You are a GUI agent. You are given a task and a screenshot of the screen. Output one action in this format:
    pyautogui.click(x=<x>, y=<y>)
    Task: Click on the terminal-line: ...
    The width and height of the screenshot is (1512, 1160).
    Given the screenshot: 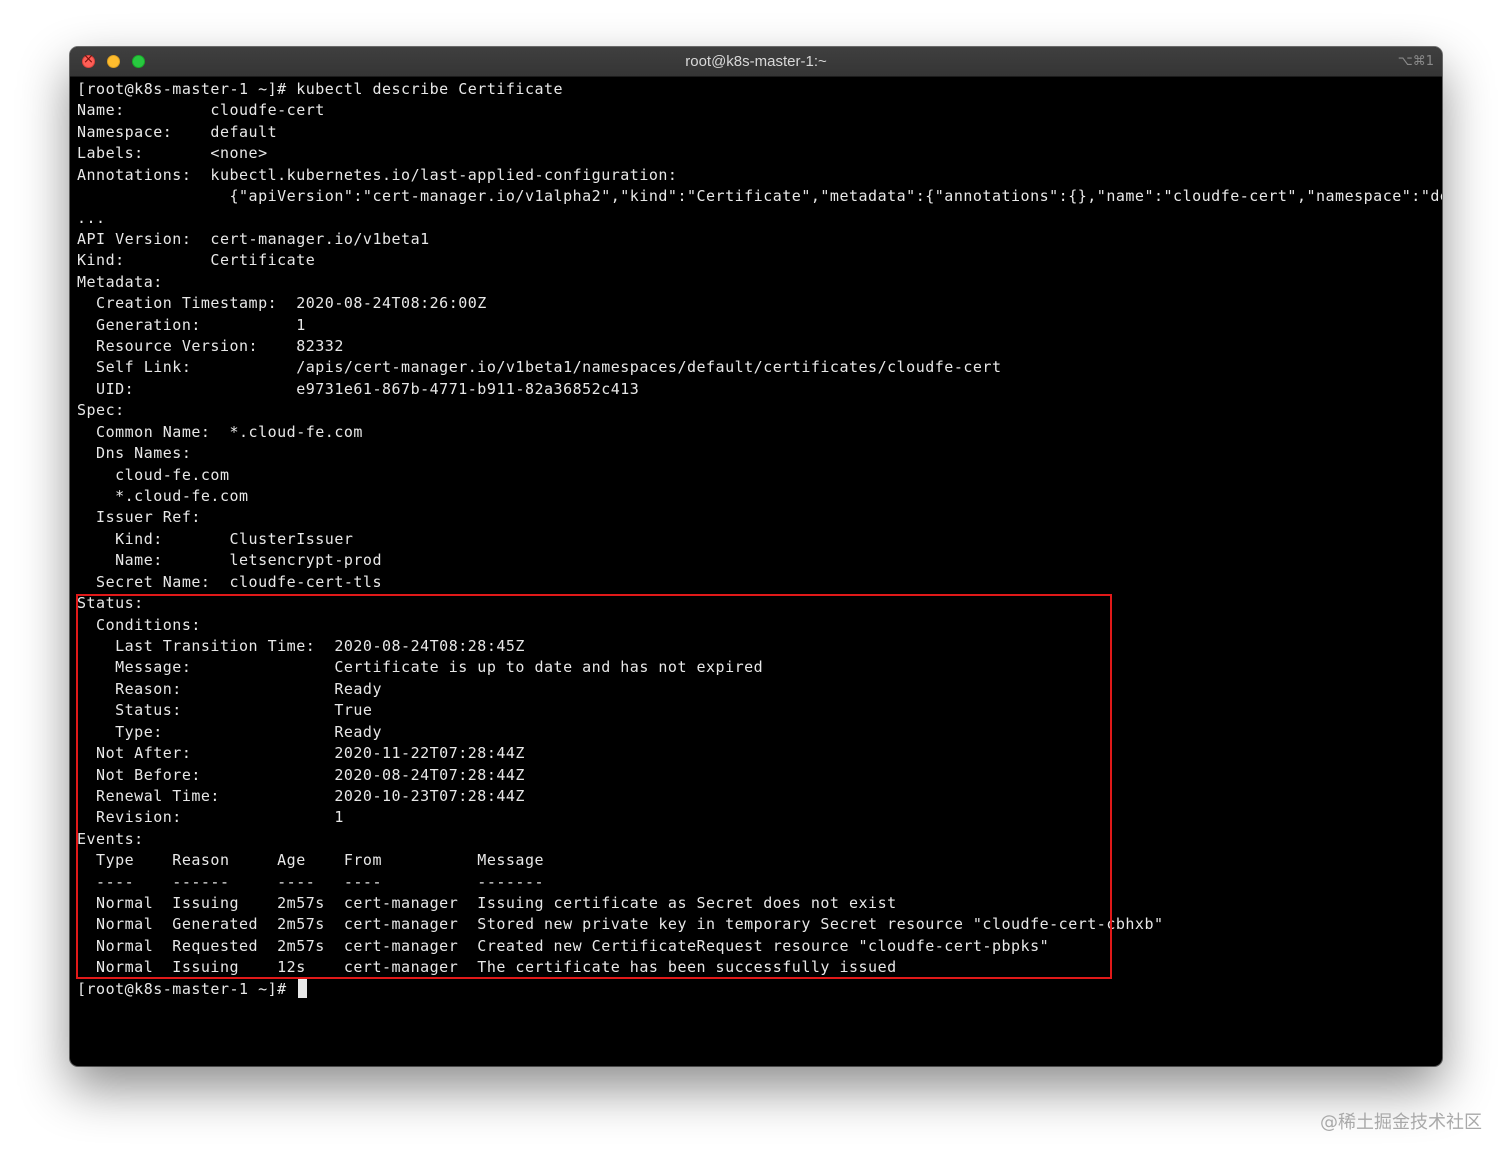 What is the action you would take?
    pyautogui.click(x=91, y=217)
    